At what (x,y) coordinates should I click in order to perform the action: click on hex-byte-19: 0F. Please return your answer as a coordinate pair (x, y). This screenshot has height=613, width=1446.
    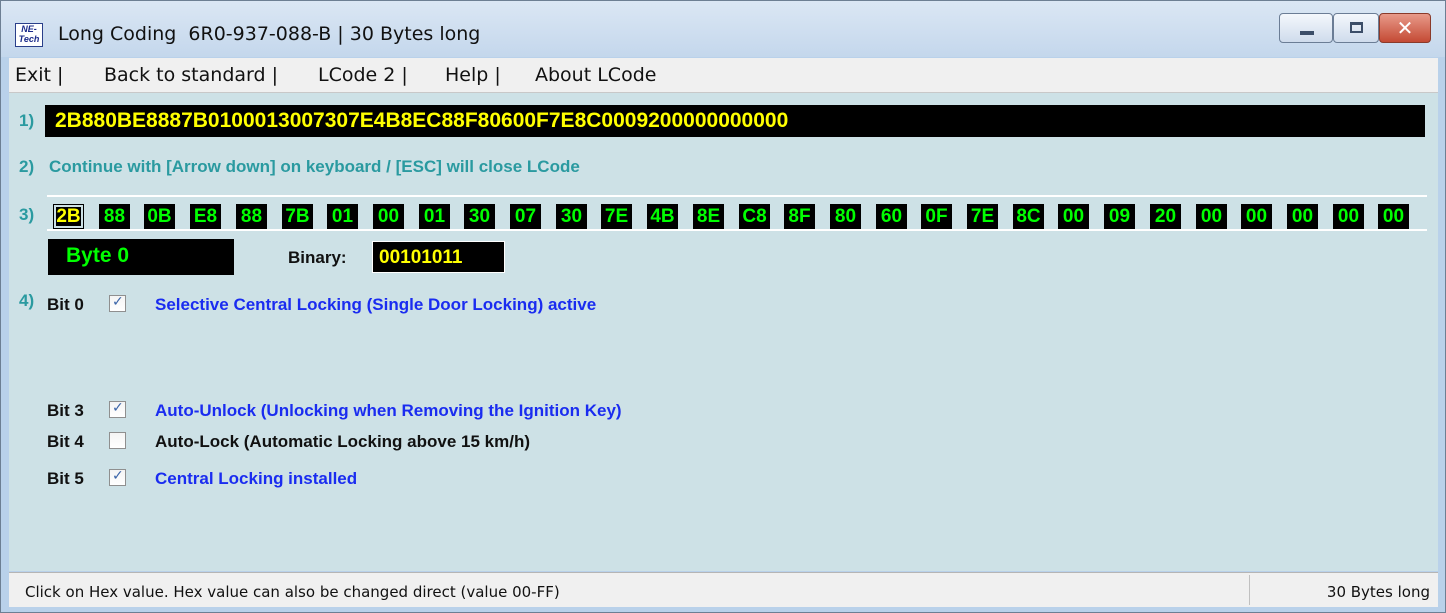
    Looking at the image, I should click on (936, 216).